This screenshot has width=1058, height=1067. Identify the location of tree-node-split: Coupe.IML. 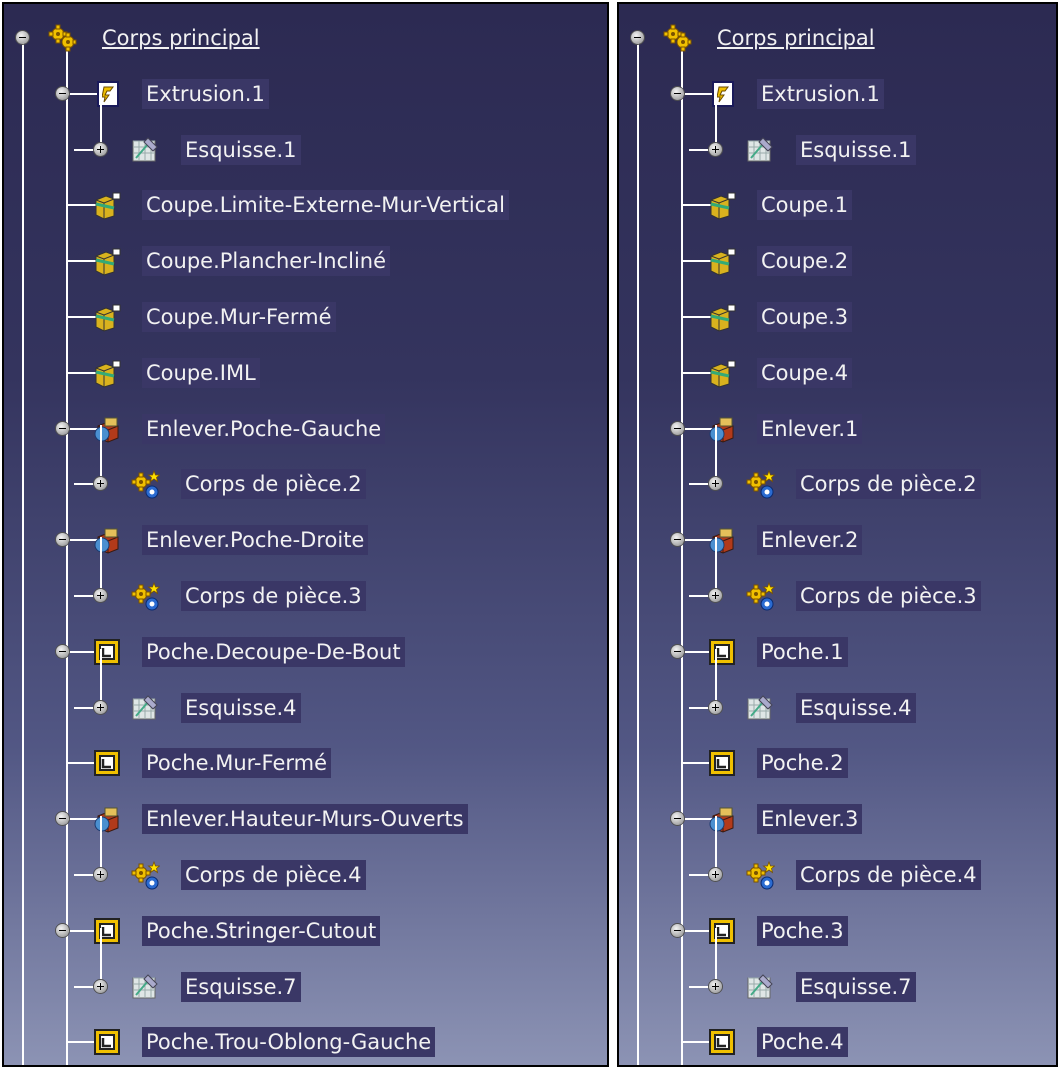
(305, 372).